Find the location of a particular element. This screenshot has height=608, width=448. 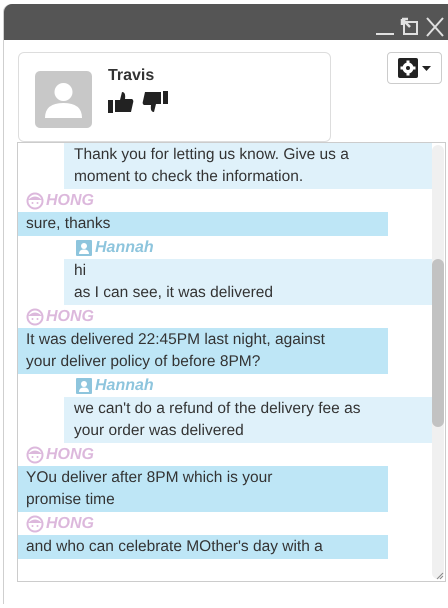

contact-name: Travis is located at coordinates (132, 76).